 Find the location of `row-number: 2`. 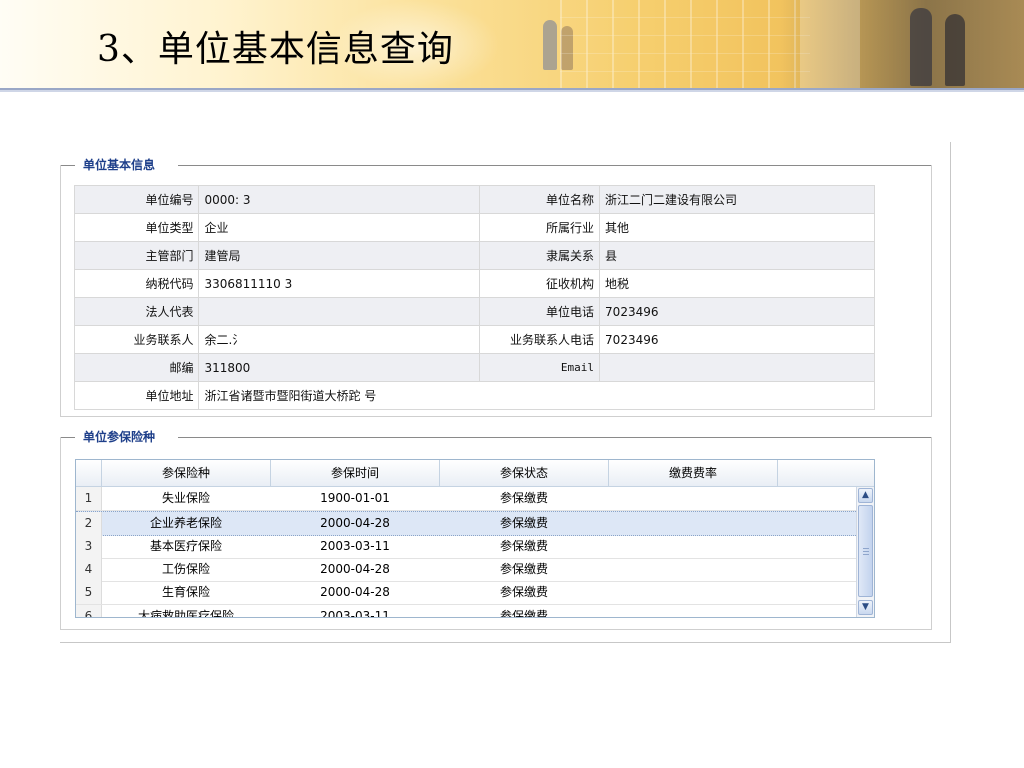

row-number: 2 is located at coordinates (89, 523).